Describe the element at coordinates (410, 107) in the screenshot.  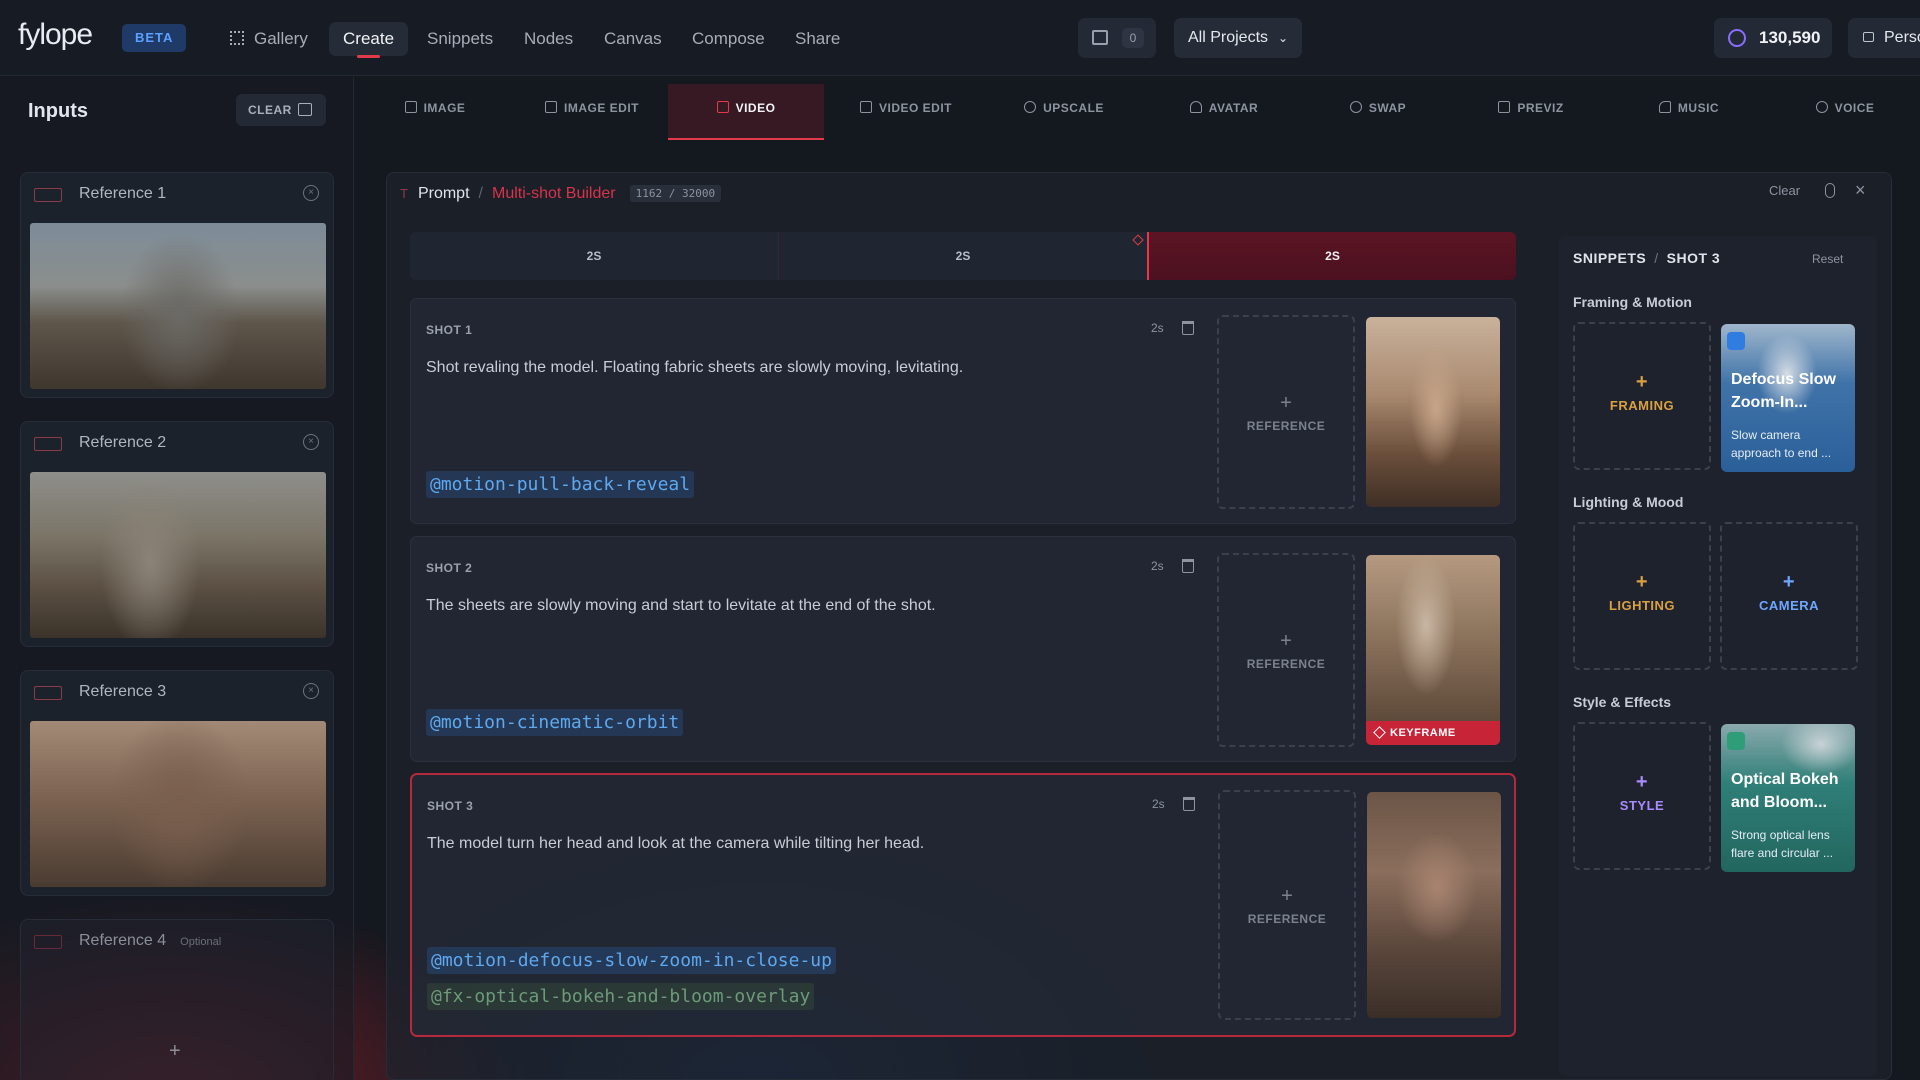
I see `image-icon` at that location.